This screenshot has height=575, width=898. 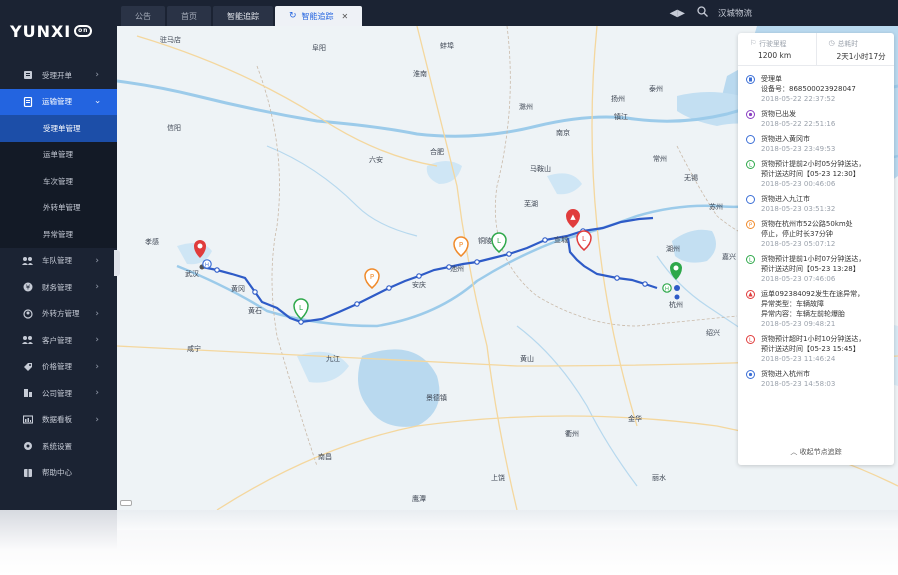 I want to click on sidebar-item-customers: 客户管理 ›, so click(x=58, y=340).